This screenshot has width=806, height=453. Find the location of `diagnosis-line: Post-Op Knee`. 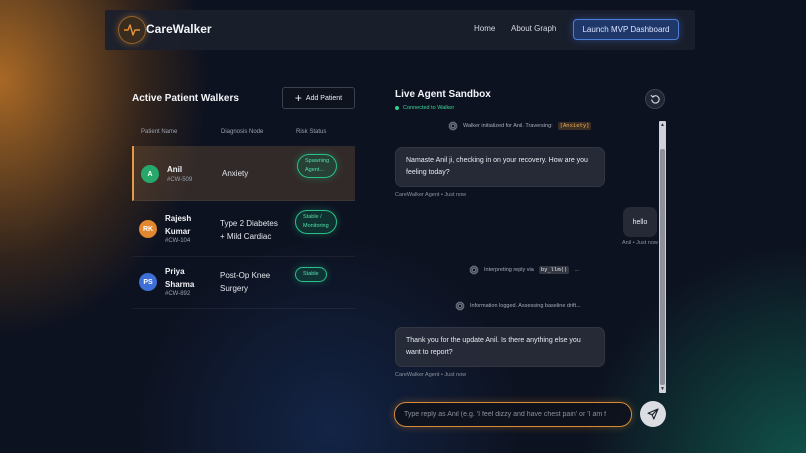

diagnosis-line: Post-Op Knee is located at coordinates (245, 275).